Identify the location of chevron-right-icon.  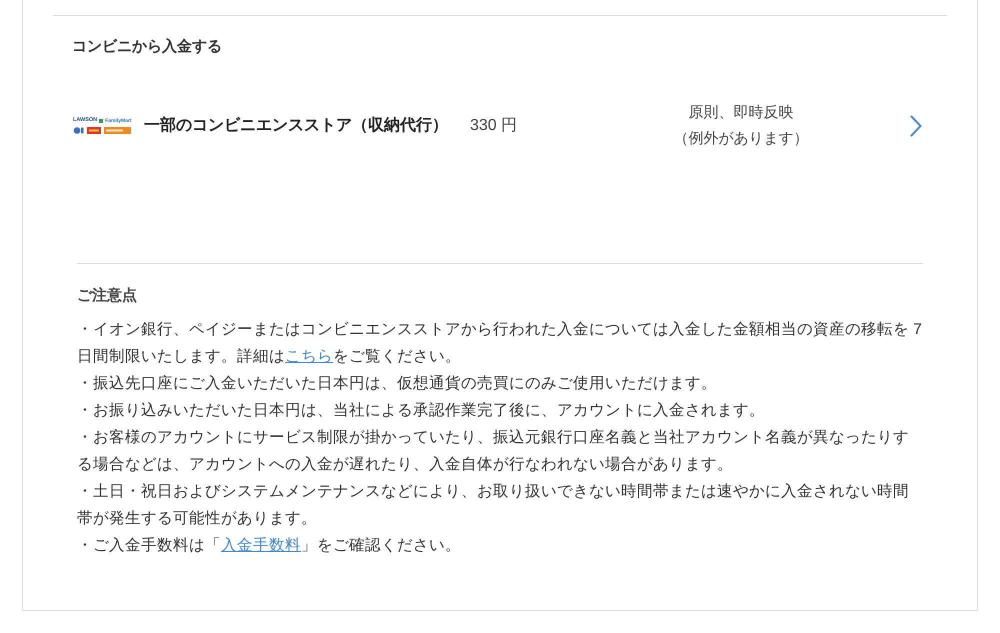
(916, 126).